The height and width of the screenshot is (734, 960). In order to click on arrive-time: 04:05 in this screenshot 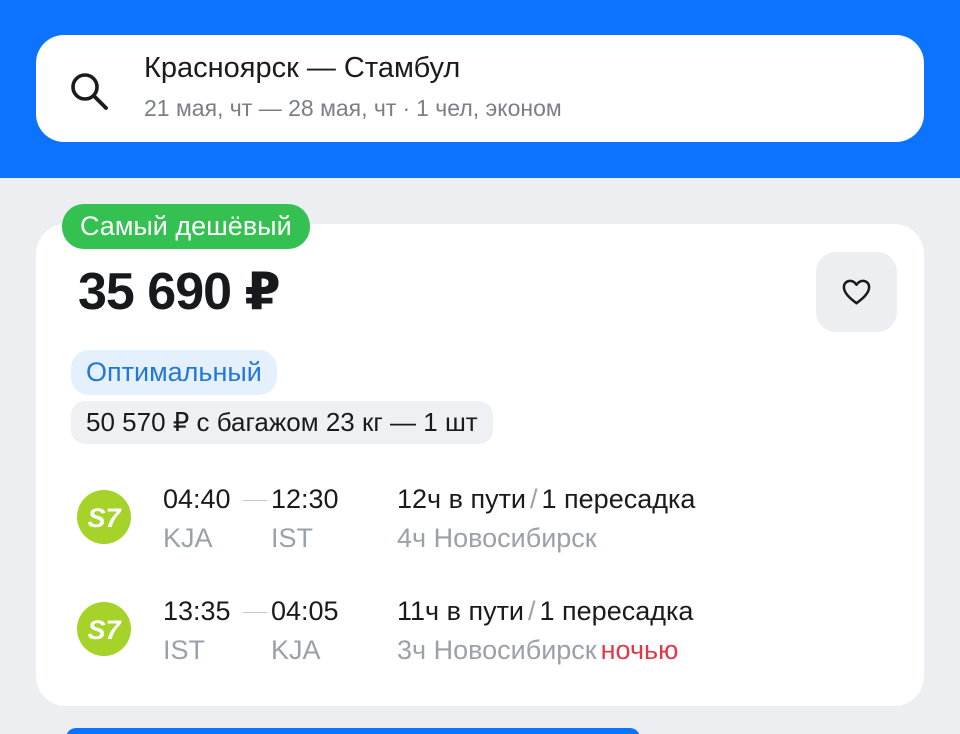, I will do `click(305, 611)`.